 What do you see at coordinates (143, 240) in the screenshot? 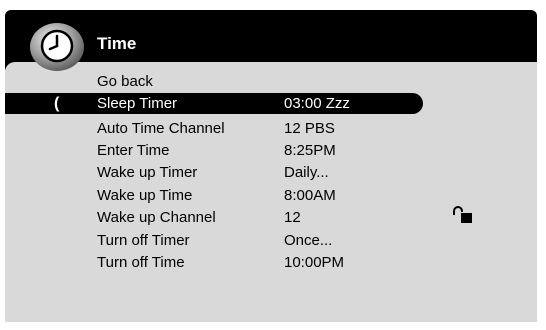
I see `menu-item-label: Turn off Timer` at bounding box center [143, 240].